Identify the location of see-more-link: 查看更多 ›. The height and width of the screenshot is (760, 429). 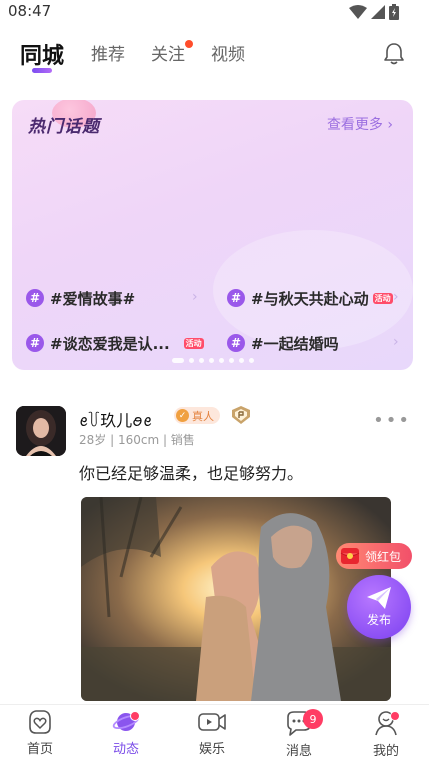
(360, 124).